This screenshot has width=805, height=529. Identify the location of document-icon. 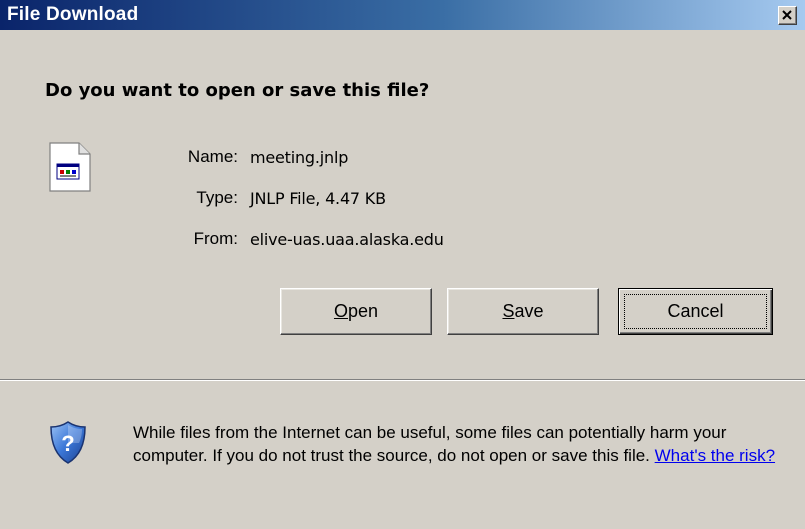
(70, 167).